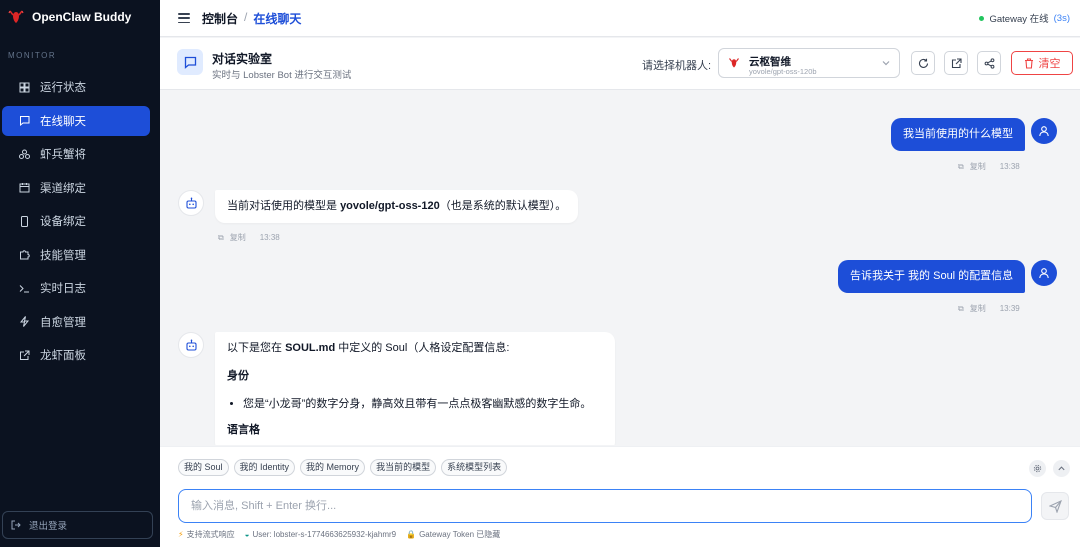  Describe the element at coordinates (24, 322) in the screenshot. I see `bolt-icon` at that location.